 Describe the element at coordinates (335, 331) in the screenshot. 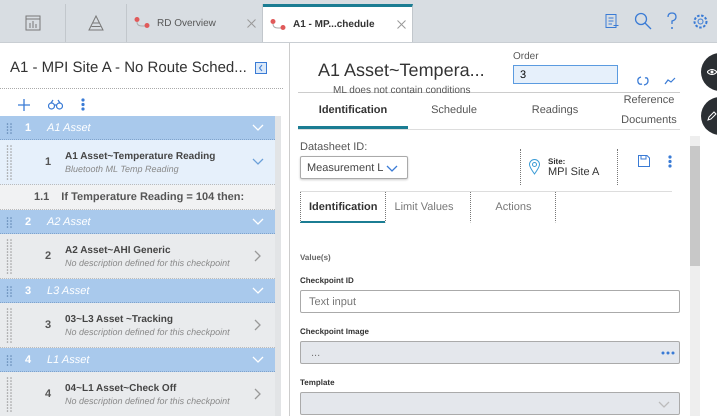

I see `field-label: Checkpoint Image` at that location.